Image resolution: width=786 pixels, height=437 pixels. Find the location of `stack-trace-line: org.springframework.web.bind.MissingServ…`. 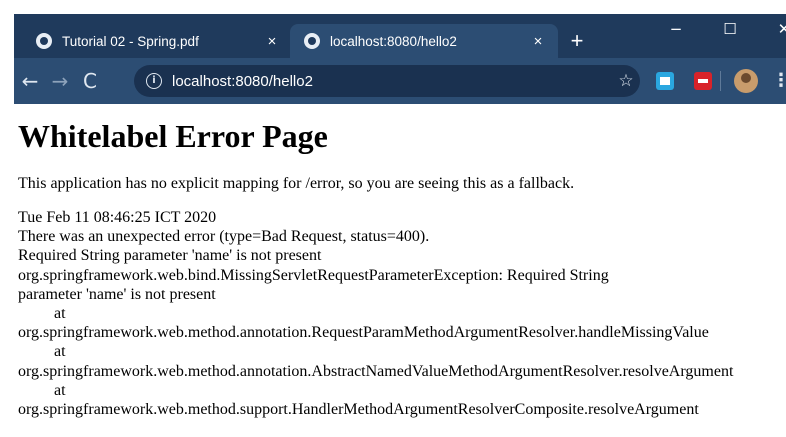

stack-trace-line: org.springframework.web.bind.MissingServ… is located at coordinates (313, 275).